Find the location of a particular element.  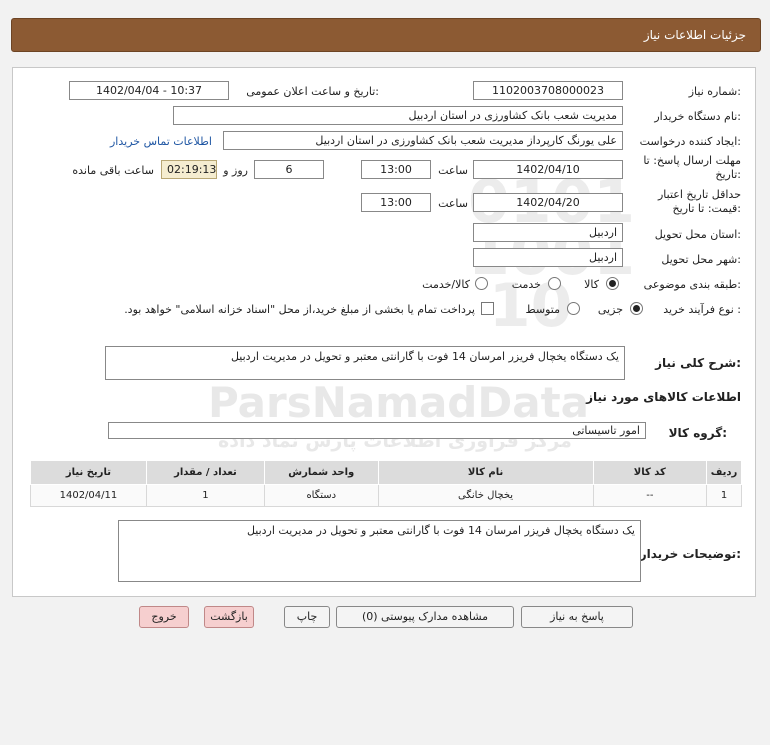

page-title: جزئیات اطلاعات نیاز is located at coordinates (694, 35).